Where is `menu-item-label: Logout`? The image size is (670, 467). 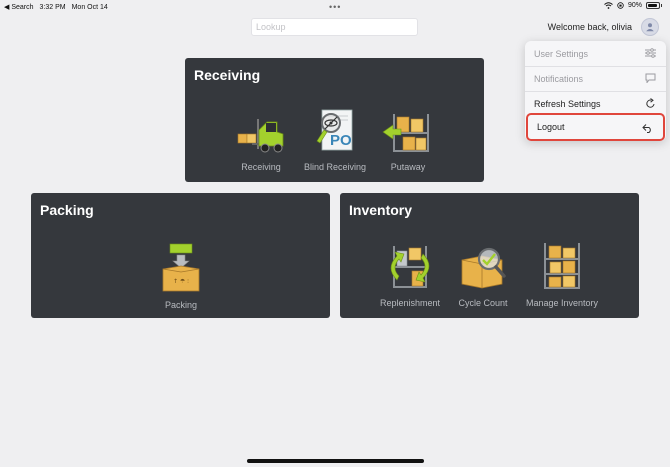 menu-item-label: Logout is located at coordinates (551, 127).